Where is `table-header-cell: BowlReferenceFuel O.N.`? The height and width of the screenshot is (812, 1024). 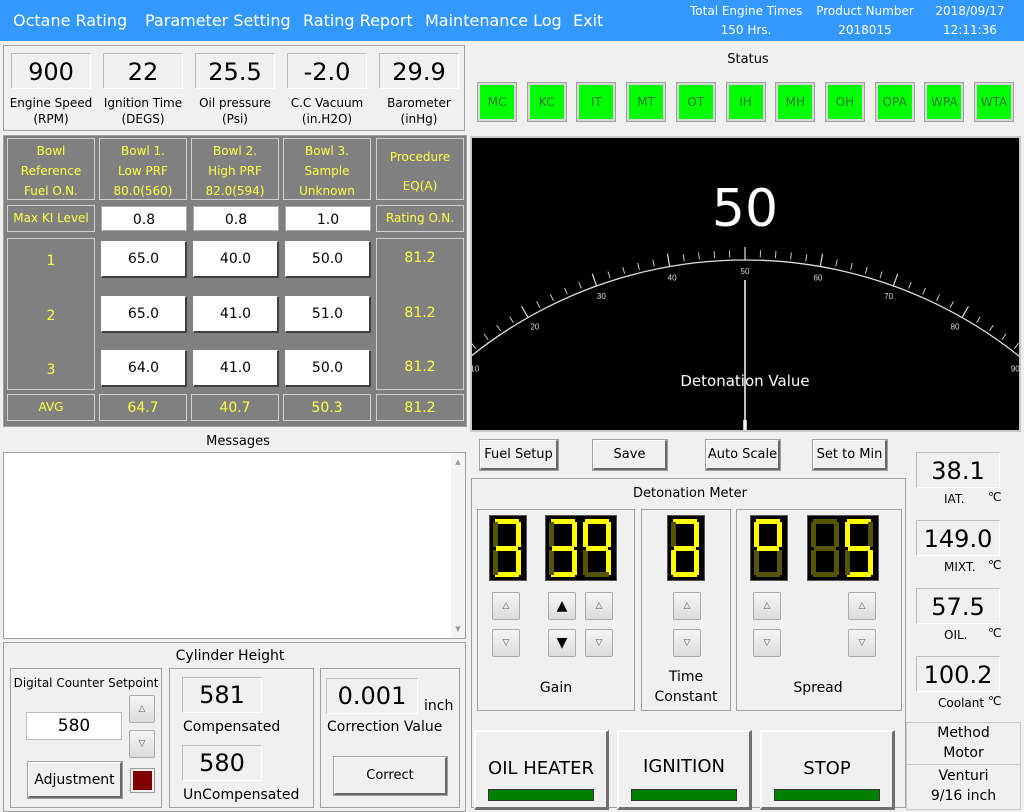 table-header-cell: BowlReferenceFuel O.N. is located at coordinates (51, 169).